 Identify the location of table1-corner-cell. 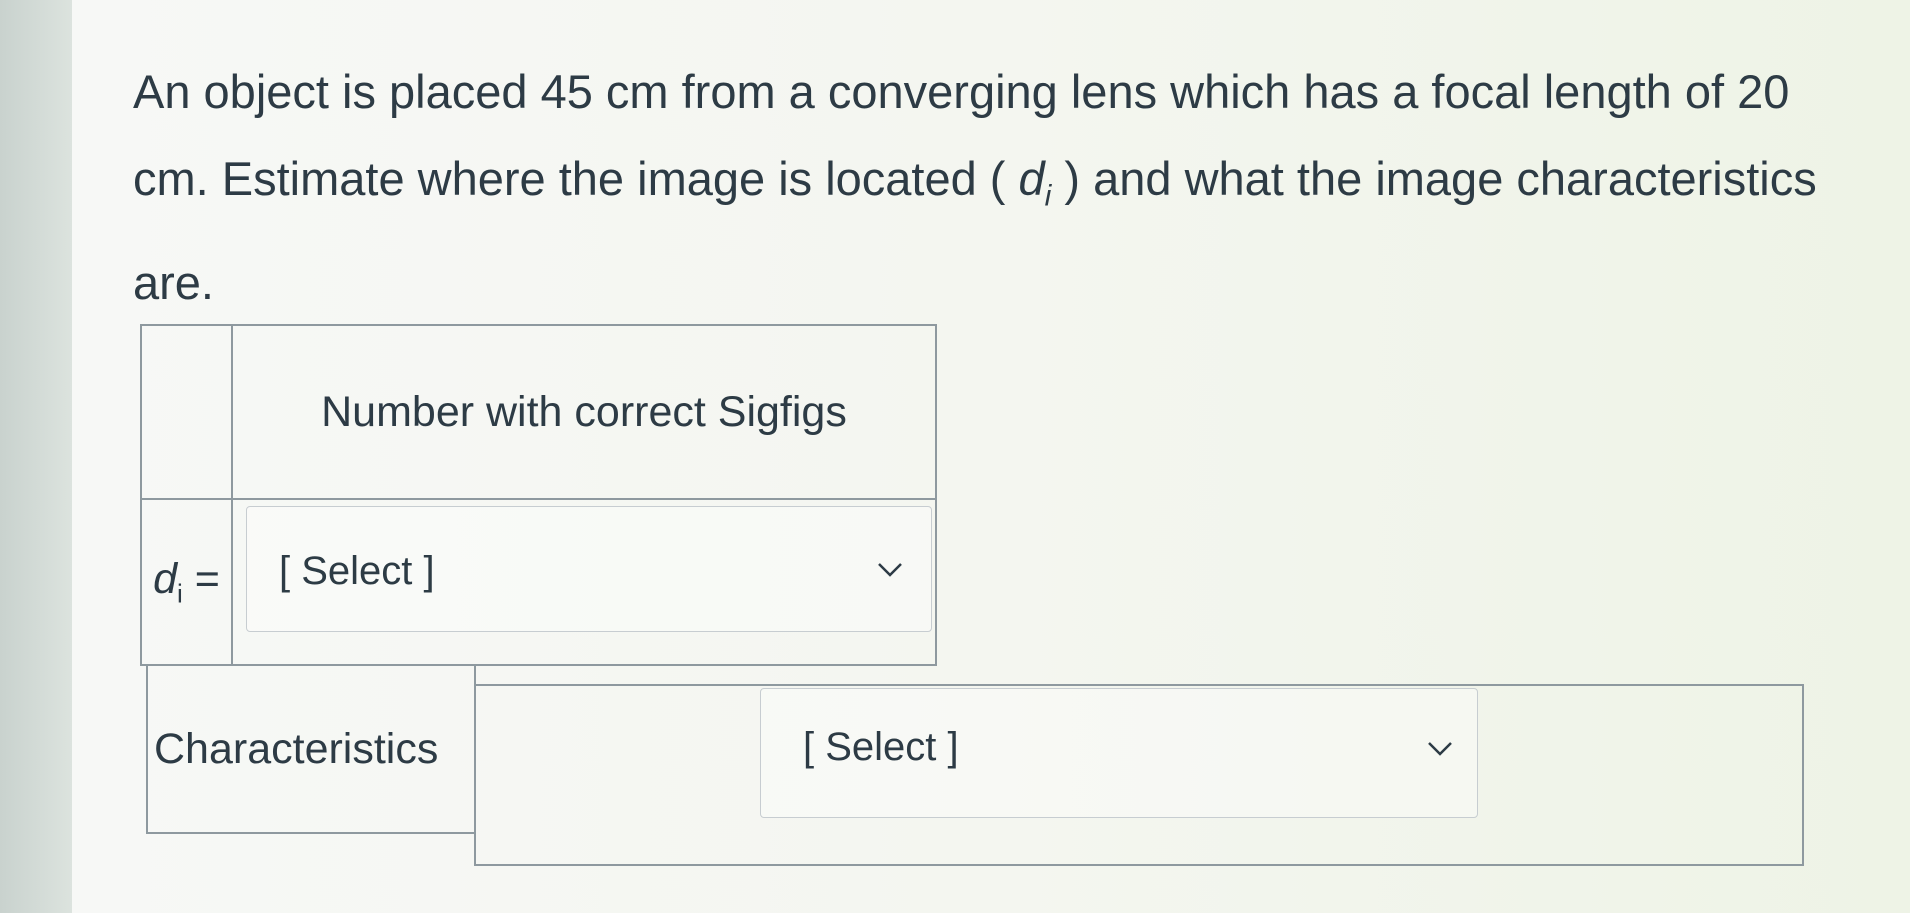
(186, 412).